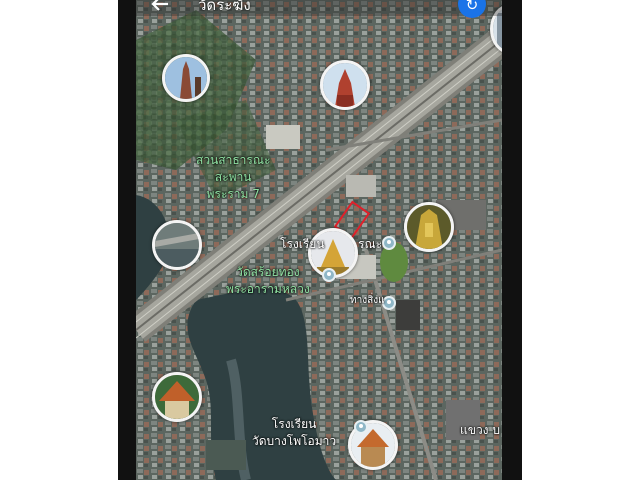 This screenshot has width=640, height=480. I want to click on place-photo-pagoda, so click(186, 78).